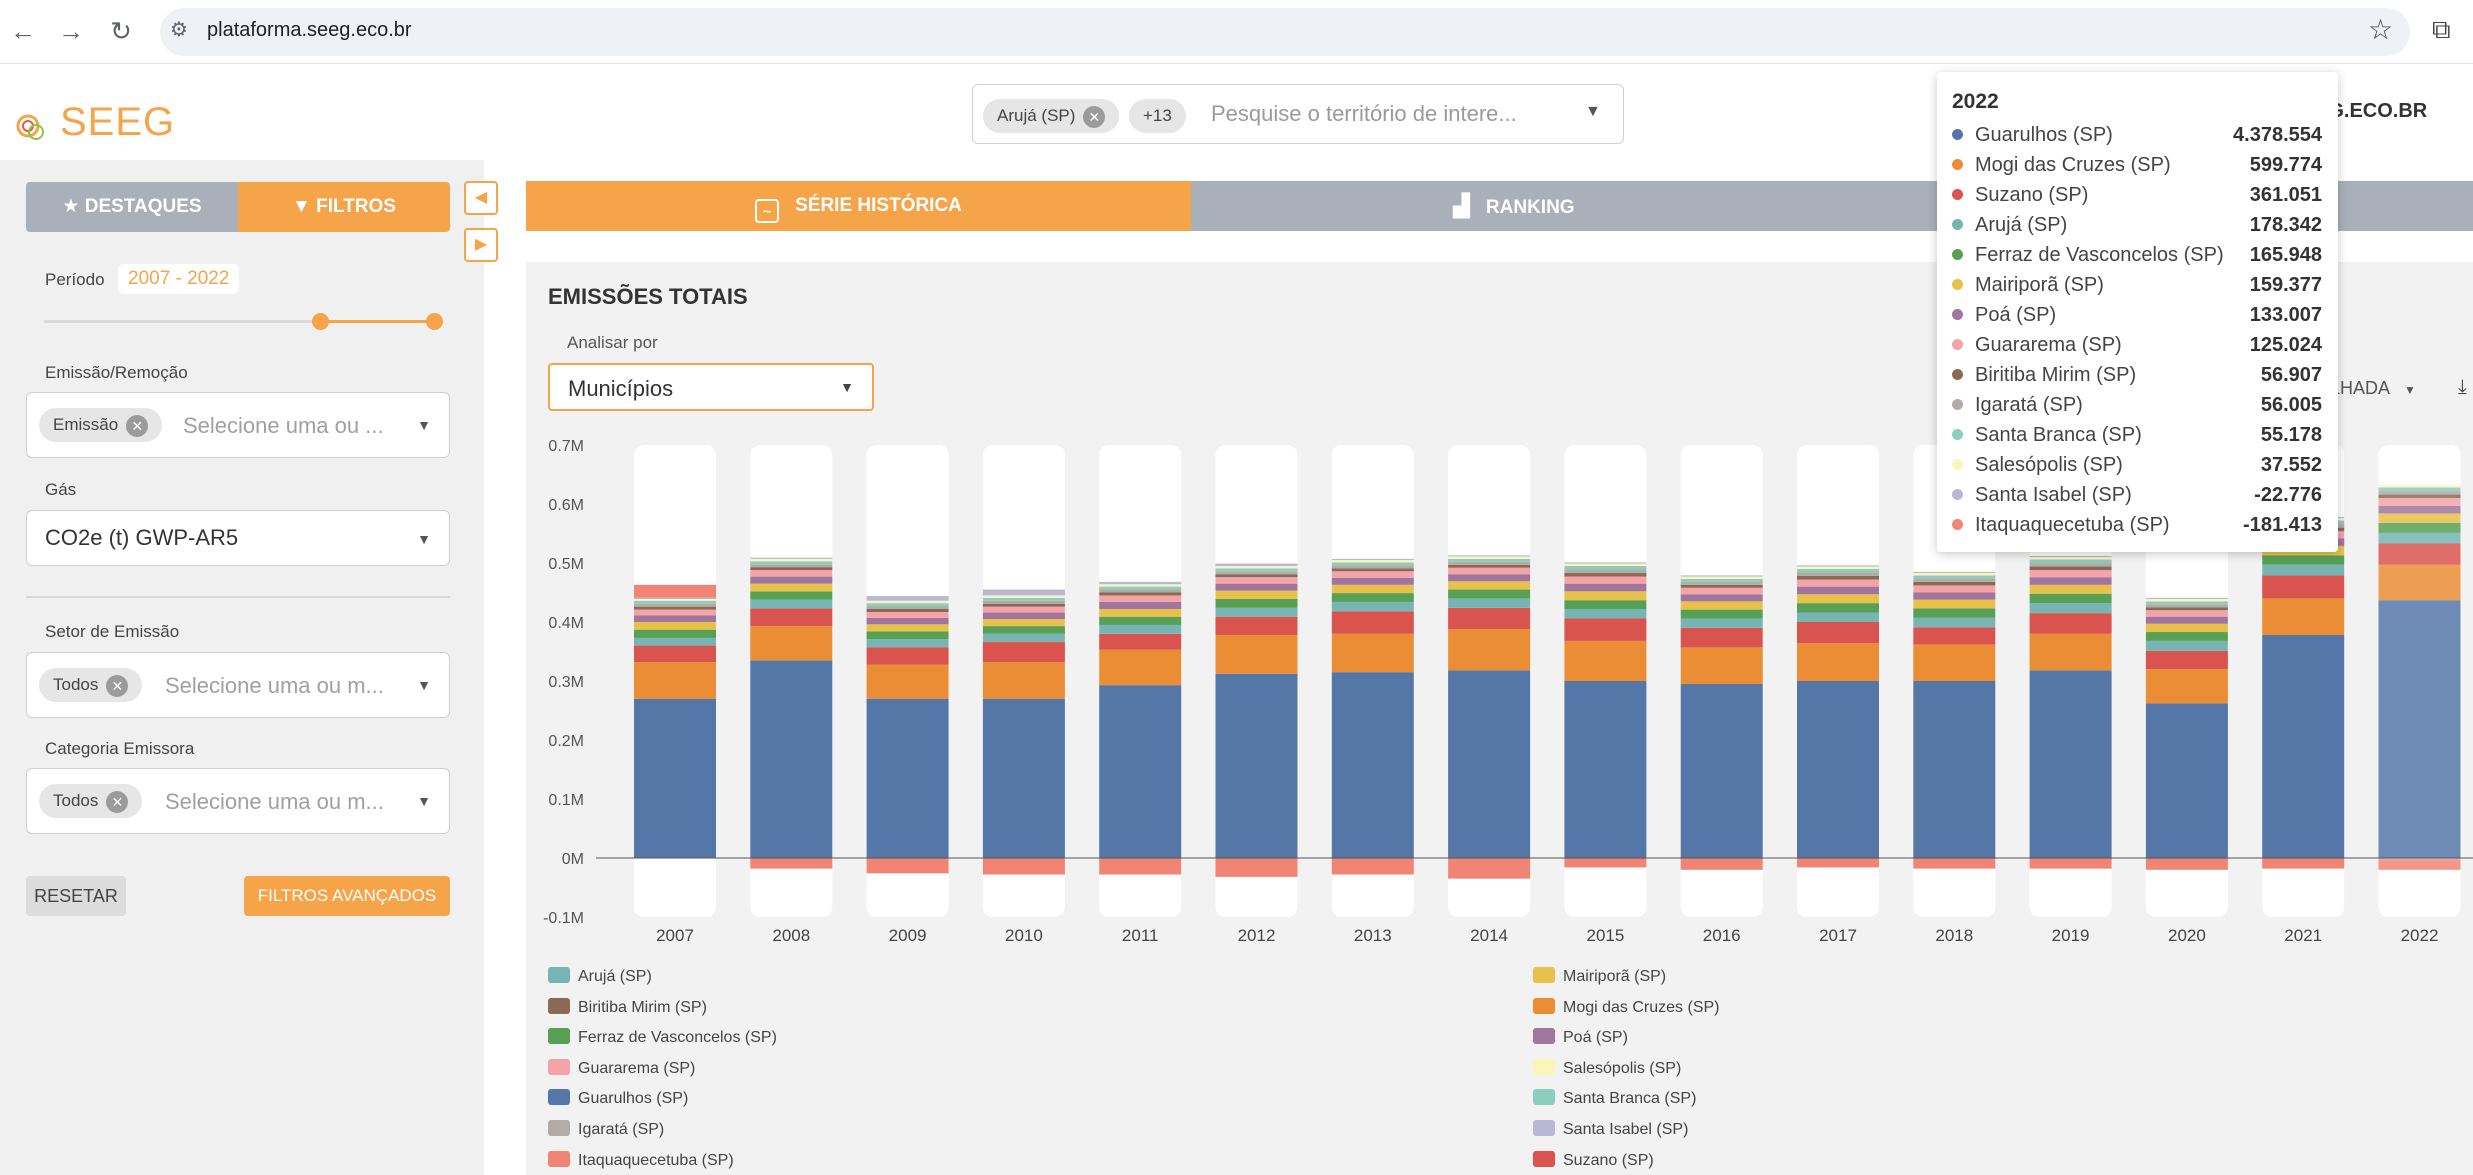 The width and height of the screenshot is (2473, 1175). What do you see at coordinates (1257, 935) in the screenshot?
I see `x-tick-label: 2012` at bounding box center [1257, 935].